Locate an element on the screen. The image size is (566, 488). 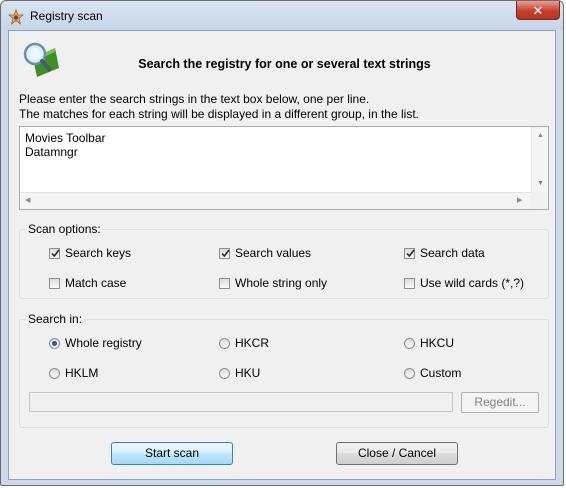
scan-options-label: Scan options: is located at coordinates (64, 229).